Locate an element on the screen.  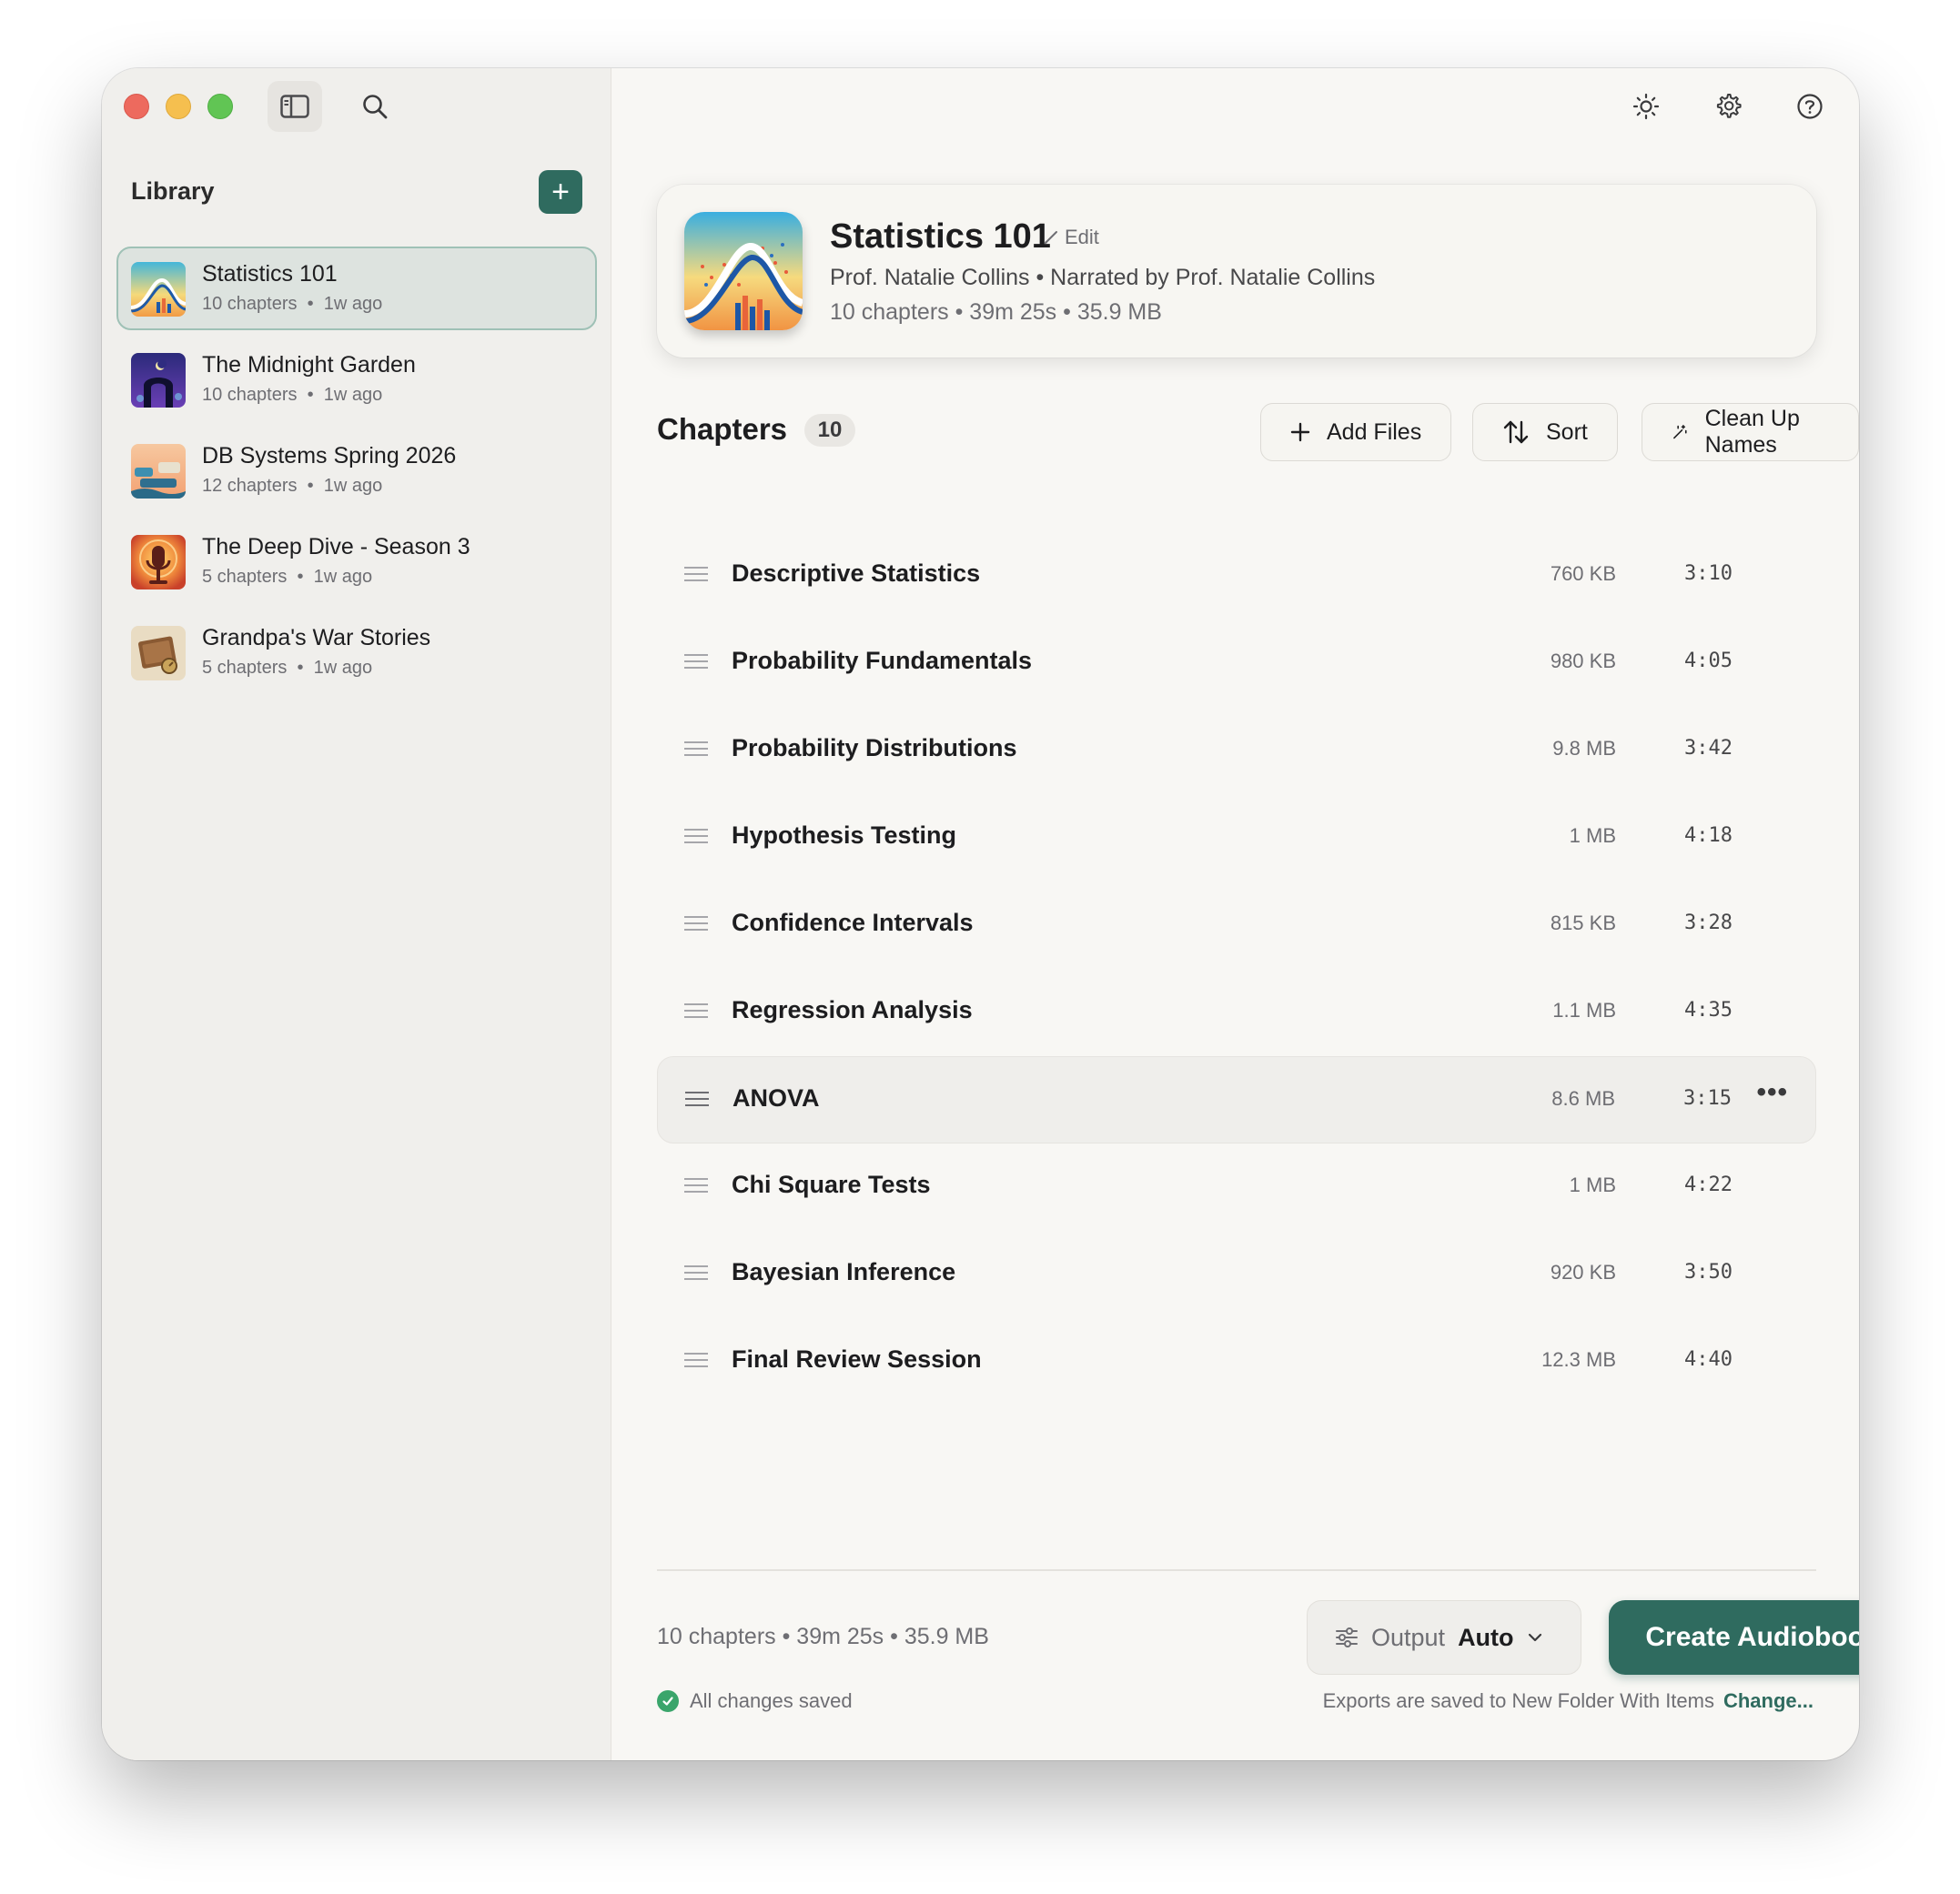
library-item-name: The Midnight Garden is located at coordinates (309, 365).